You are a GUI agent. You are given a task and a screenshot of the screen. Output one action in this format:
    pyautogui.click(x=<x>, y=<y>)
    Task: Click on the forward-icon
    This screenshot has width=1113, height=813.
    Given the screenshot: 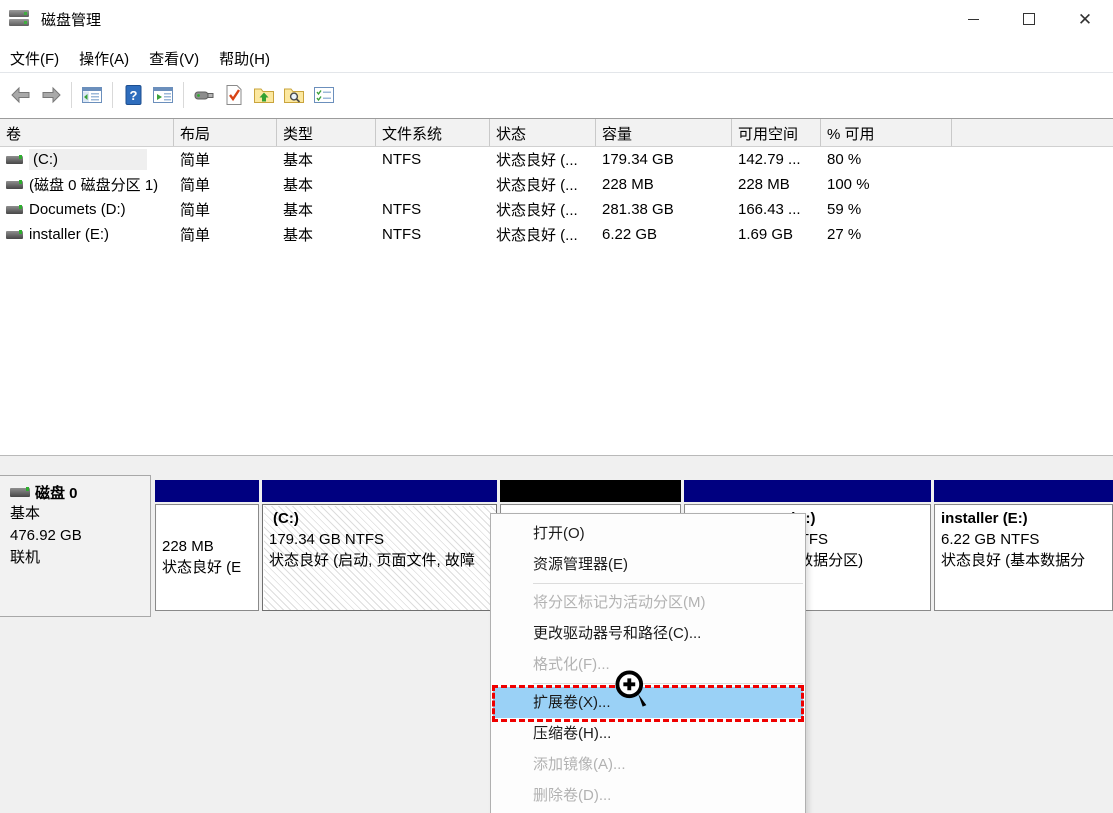 What is the action you would take?
    pyautogui.click(x=51, y=95)
    